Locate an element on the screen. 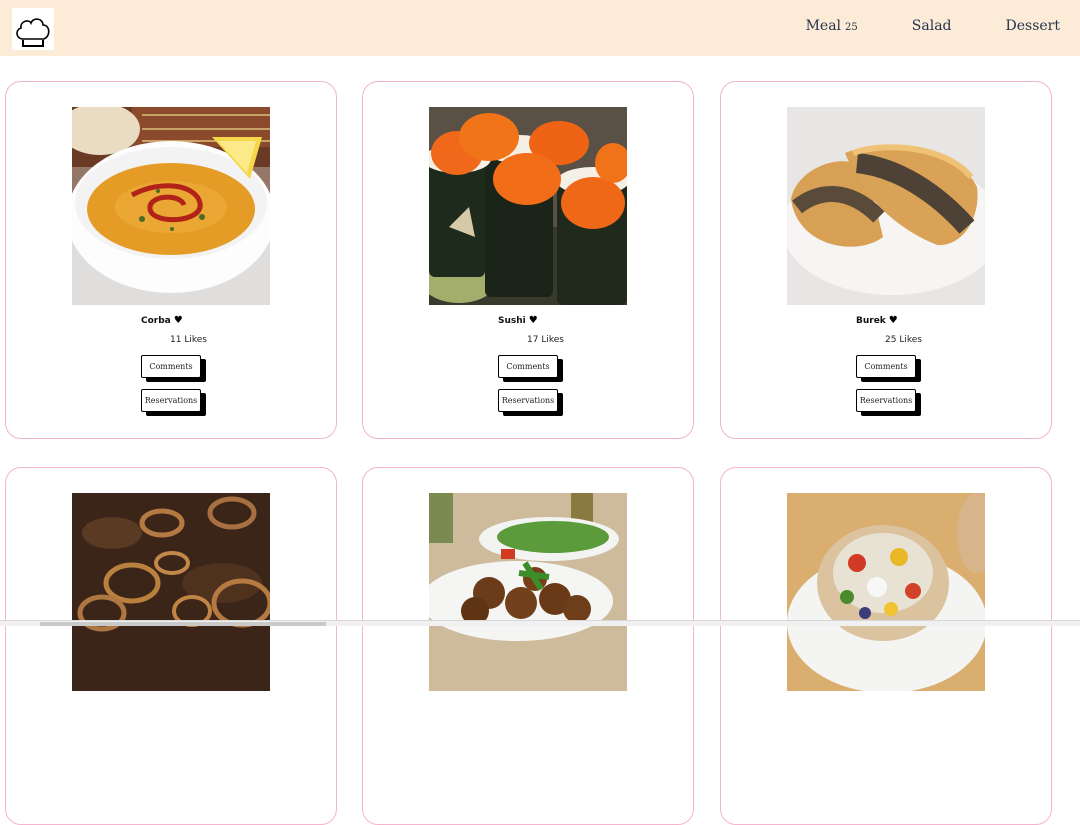  scrollbar-thumb is located at coordinates (183, 624).